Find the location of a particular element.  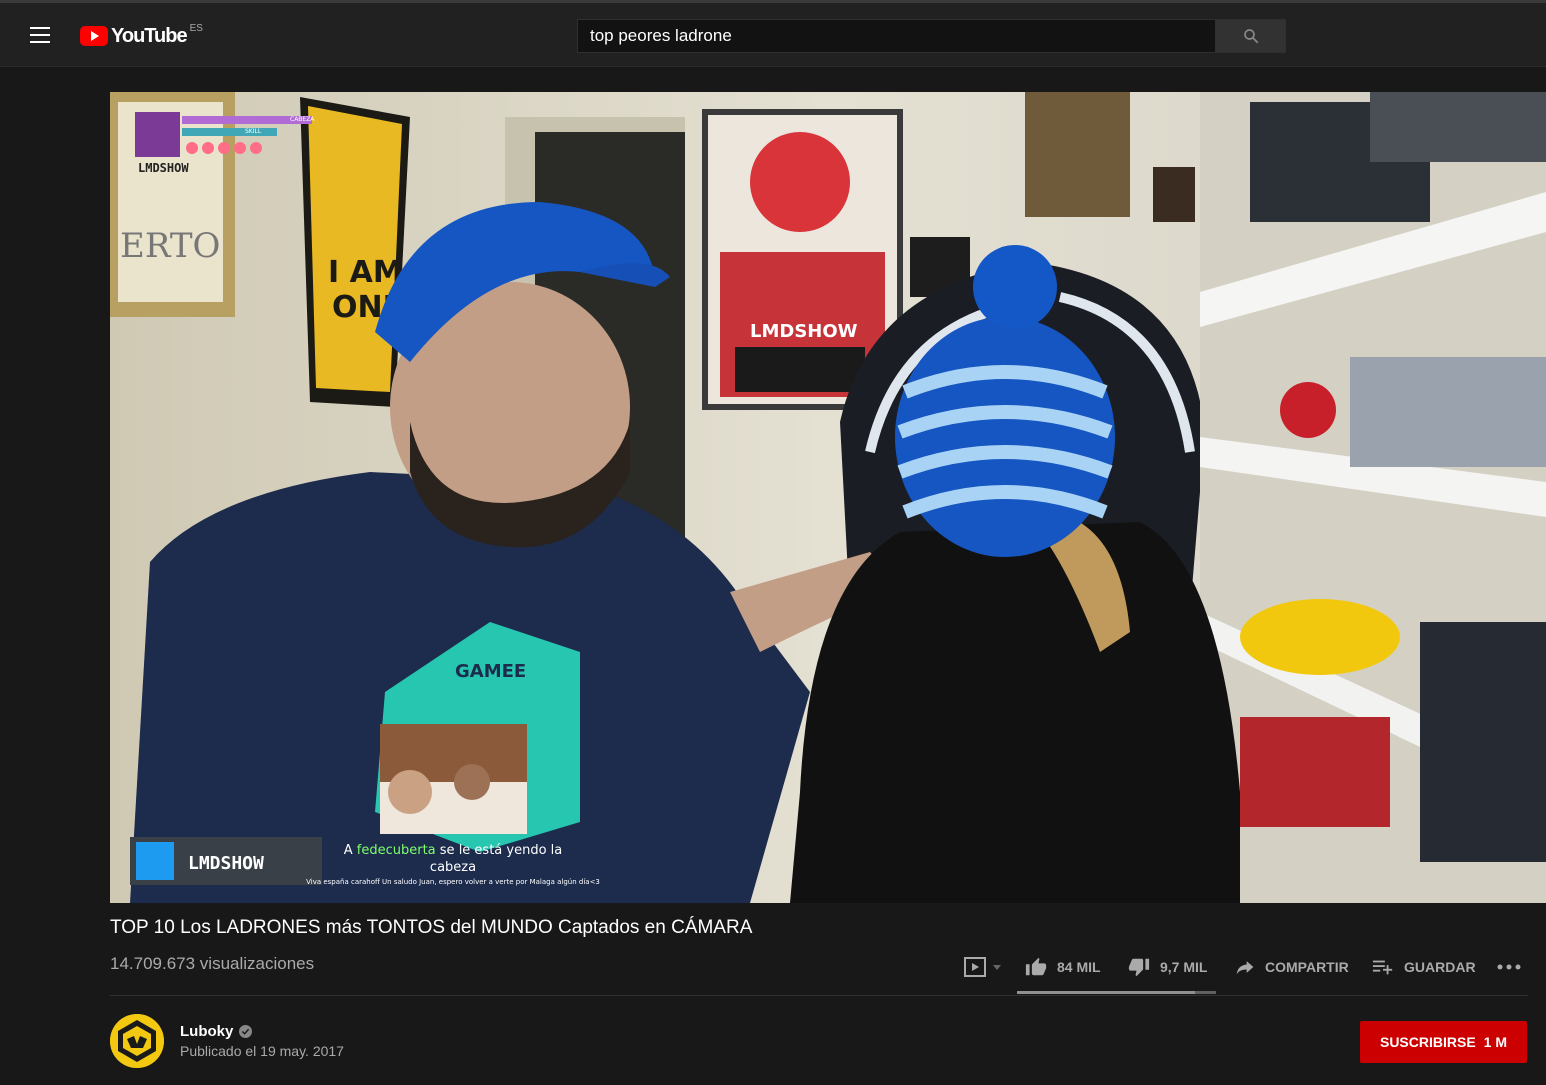

dislike-count: 9,7 MIL is located at coordinates (1184, 967).